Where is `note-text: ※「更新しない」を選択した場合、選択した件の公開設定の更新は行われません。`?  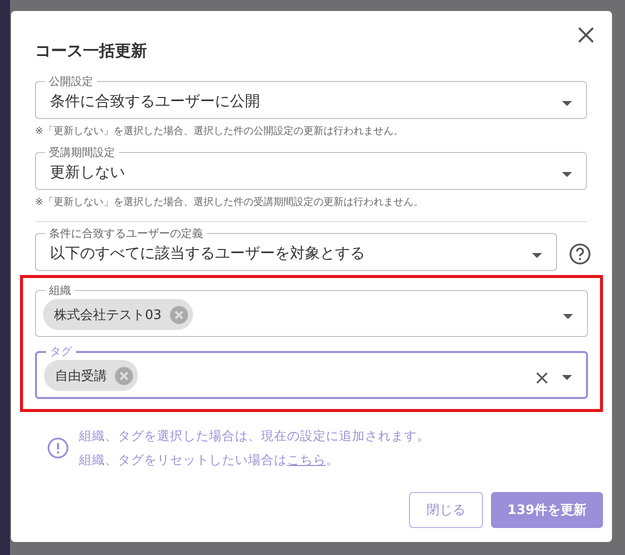 note-text: ※「更新しない」を選択した場合、選択した件の公開設定の更新は行われません。 is located at coordinates (219, 131).